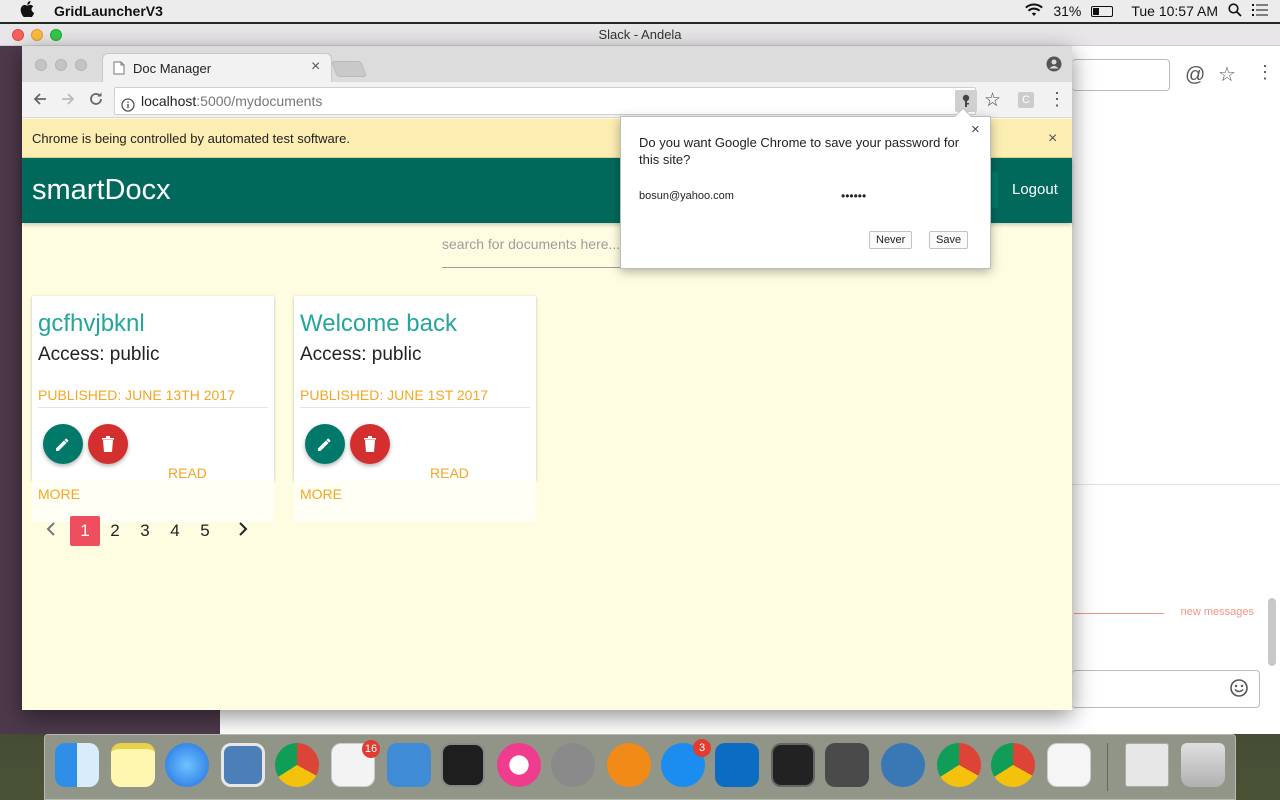 Image resolution: width=1280 pixels, height=800 pixels. What do you see at coordinates (519, 765) in the screenshot?
I see `itunes-icon` at bounding box center [519, 765].